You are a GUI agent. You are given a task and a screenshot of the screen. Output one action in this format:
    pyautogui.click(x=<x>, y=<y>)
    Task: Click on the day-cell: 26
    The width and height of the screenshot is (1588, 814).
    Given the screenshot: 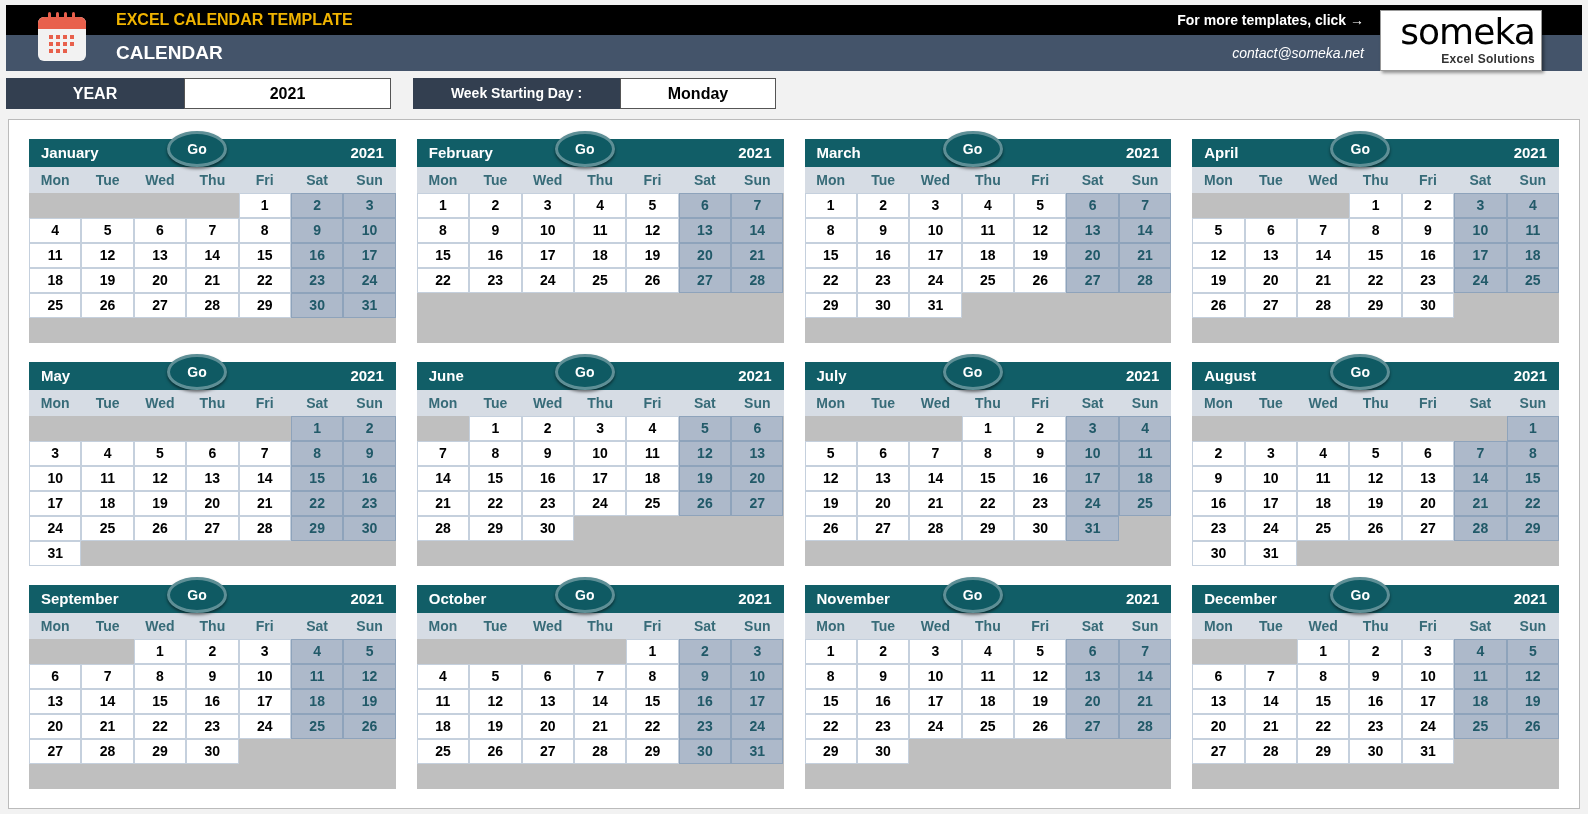 What is the action you would take?
    pyautogui.click(x=369, y=726)
    